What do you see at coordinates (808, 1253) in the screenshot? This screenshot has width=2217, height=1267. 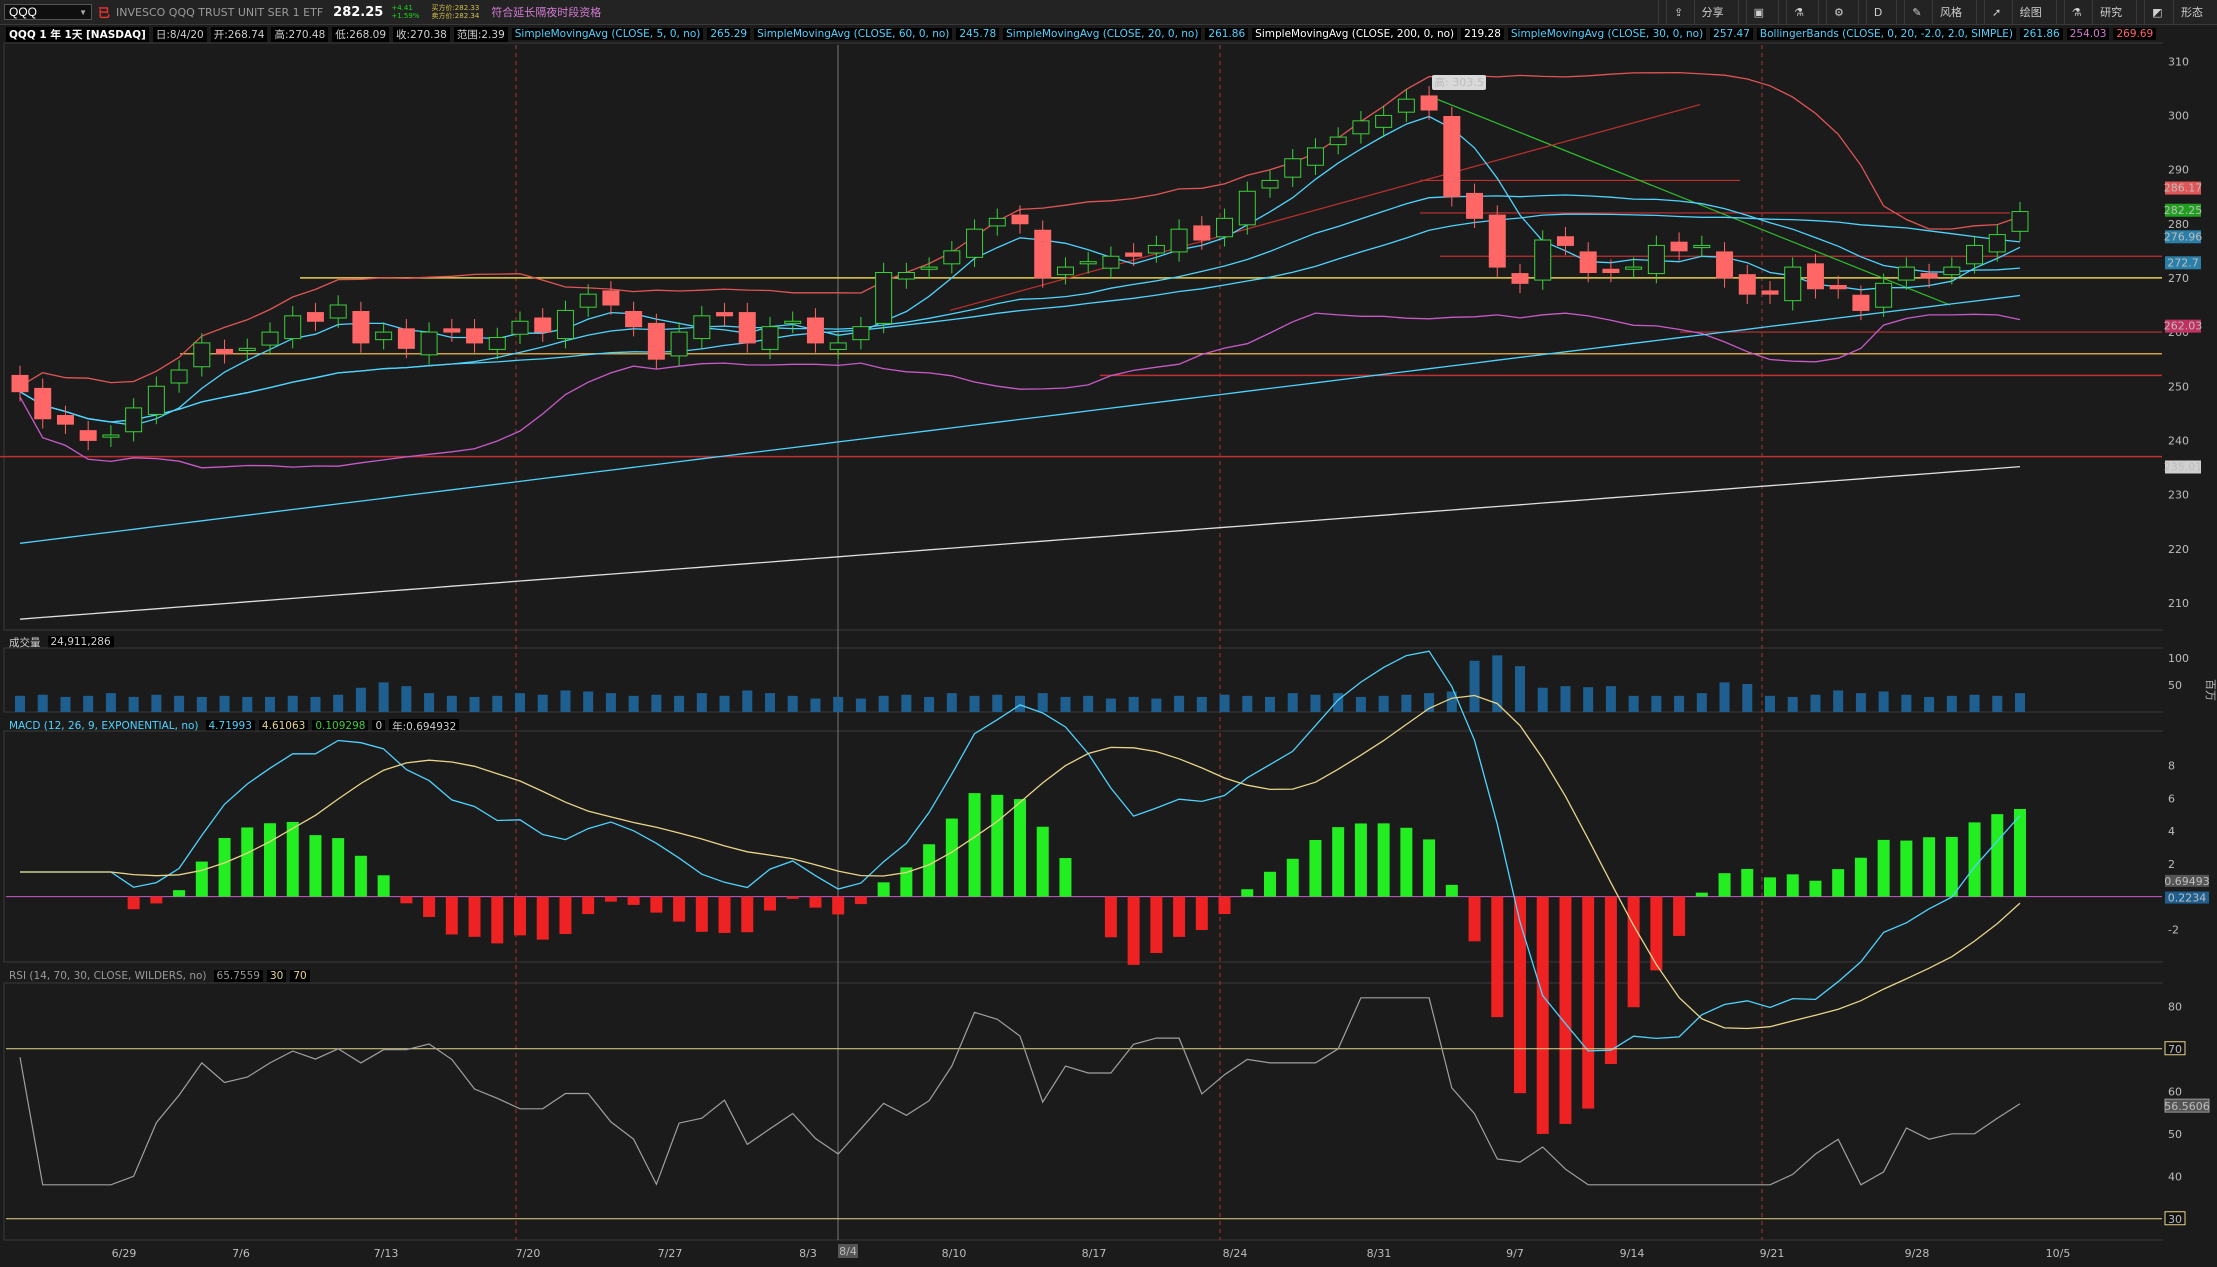 I see `x-tick-label: 8/3` at bounding box center [808, 1253].